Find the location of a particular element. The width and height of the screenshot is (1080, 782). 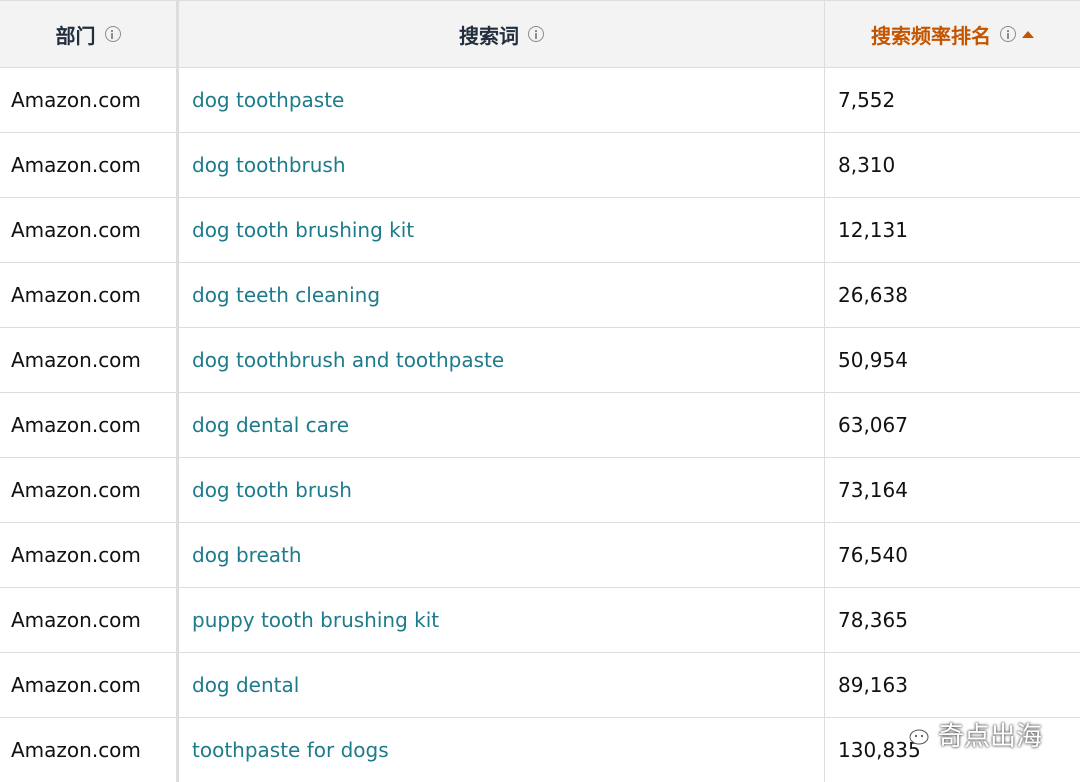

search-term-cell: puppy tooth brushing kit is located at coordinates (500, 620).